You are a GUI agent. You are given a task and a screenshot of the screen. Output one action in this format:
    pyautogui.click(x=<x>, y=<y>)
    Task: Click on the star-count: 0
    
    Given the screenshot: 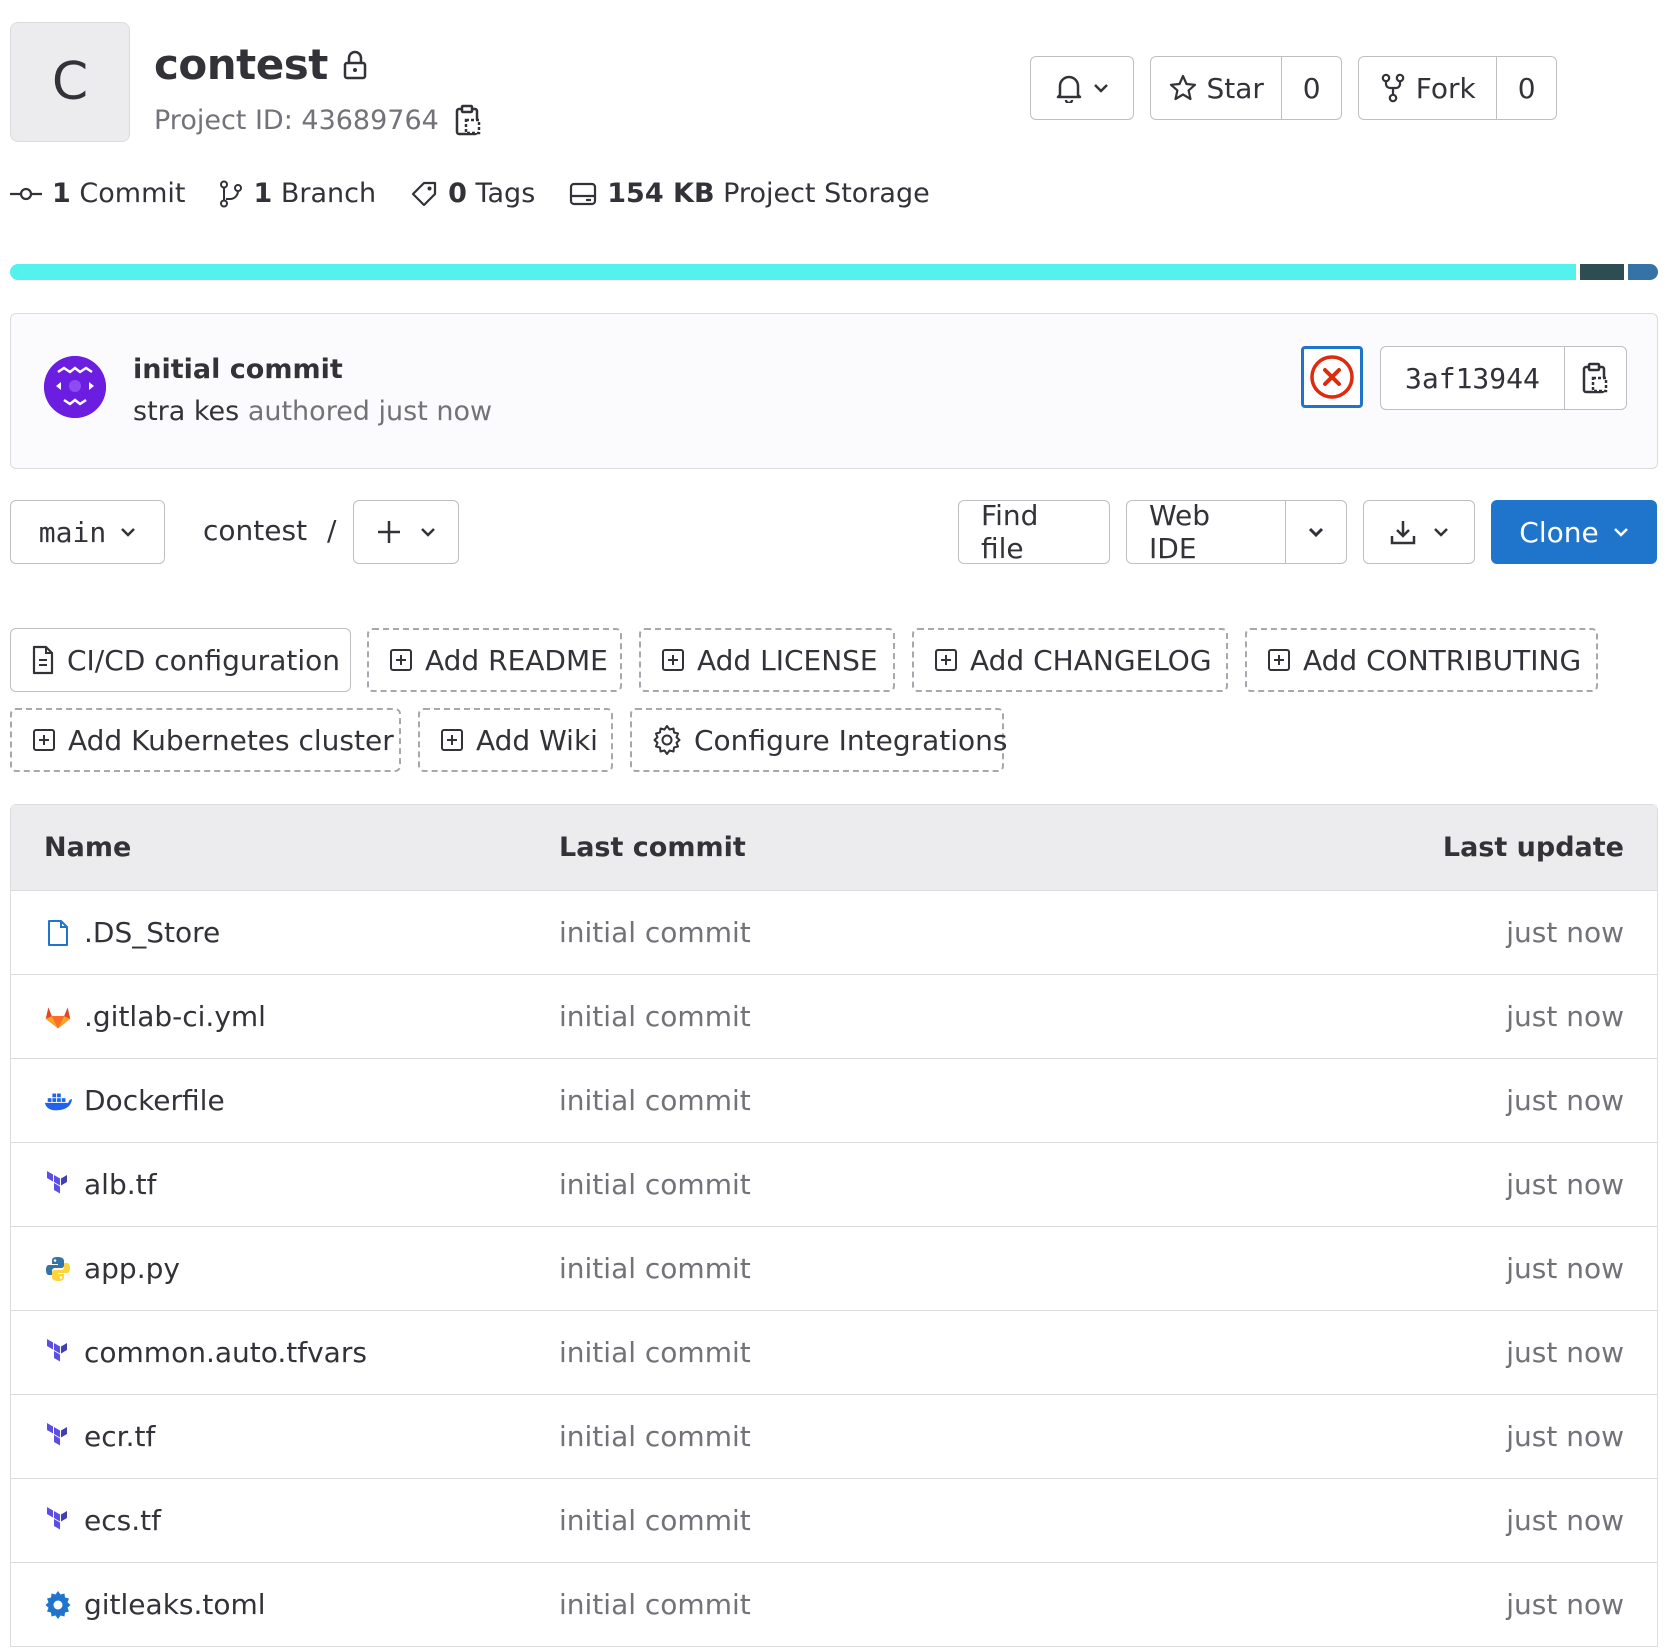 What is the action you would take?
    pyautogui.click(x=1311, y=88)
    